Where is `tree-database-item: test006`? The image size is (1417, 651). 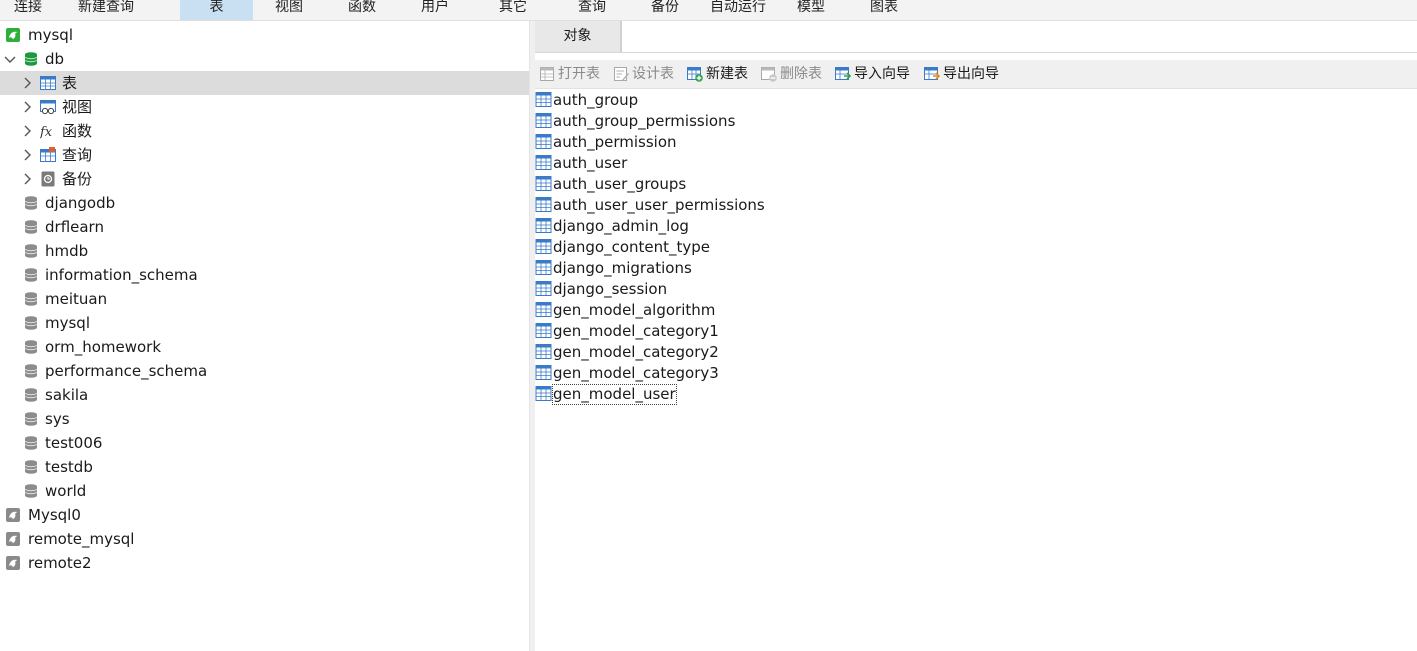 tree-database-item: test006 is located at coordinates (264, 443).